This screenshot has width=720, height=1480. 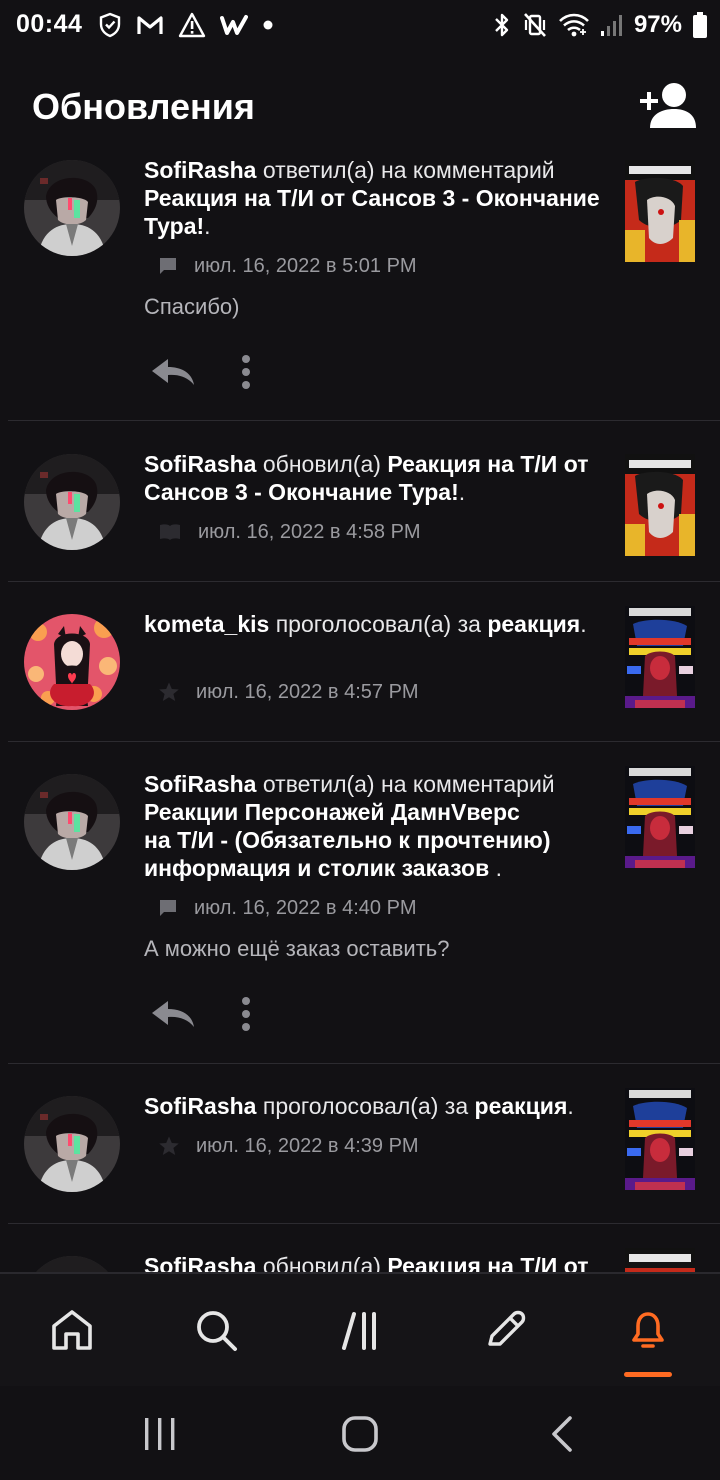 I want to click on timestamp: июл. 16, 2022 в 4:58 PM, so click(x=309, y=531).